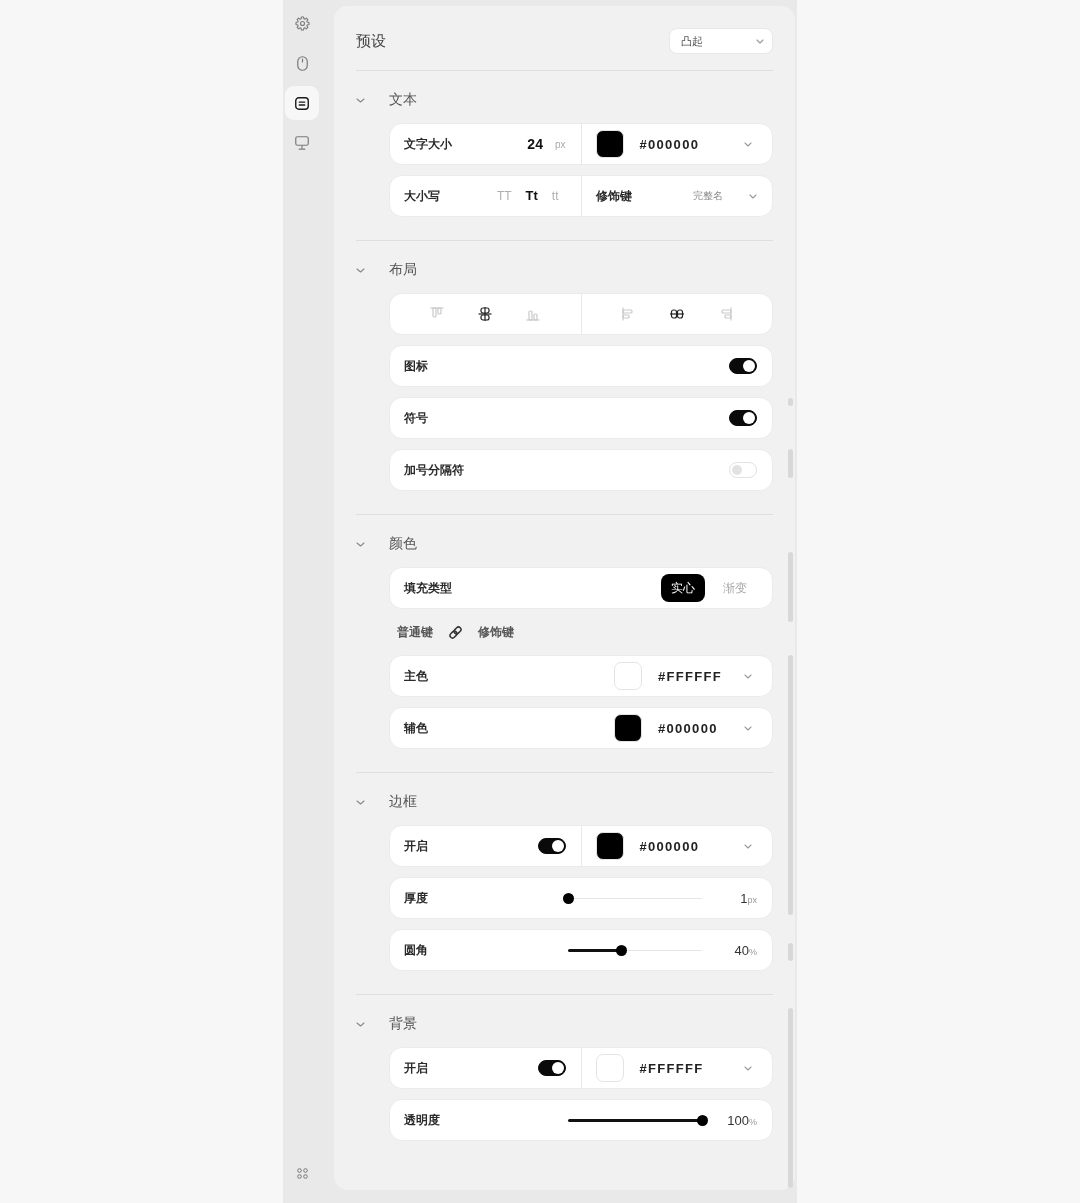 The width and height of the screenshot is (1080, 1203). Describe the element at coordinates (485, 314) in the screenshot. I see `stacked-blocks-icon` at that location.